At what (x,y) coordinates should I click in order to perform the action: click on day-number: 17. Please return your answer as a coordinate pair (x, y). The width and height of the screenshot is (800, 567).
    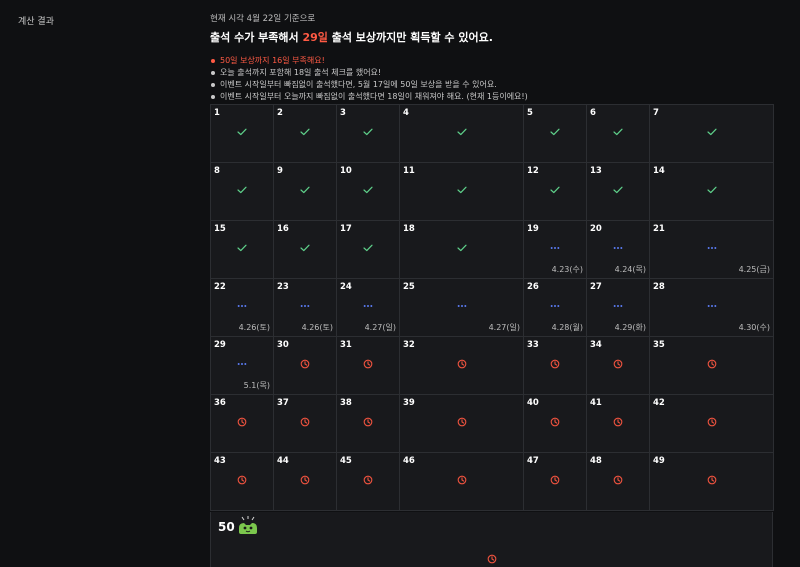
    Looking at the image, I should click on (346, 229).